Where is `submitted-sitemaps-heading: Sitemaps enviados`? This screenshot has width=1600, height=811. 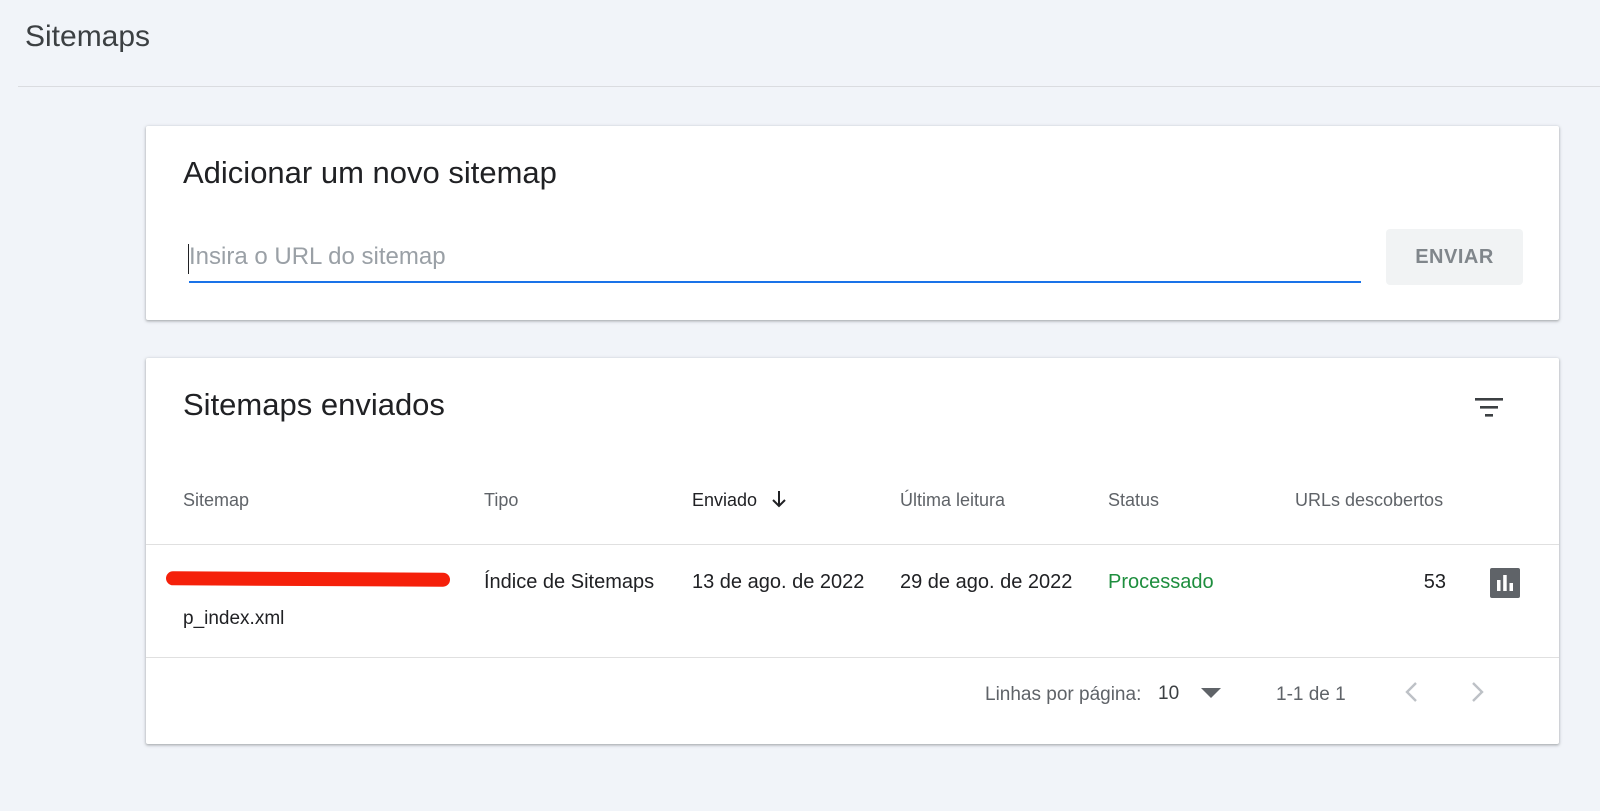 submitted-sitemaps-heading: Sitemaps enviados is located at coordinates (314, 404).